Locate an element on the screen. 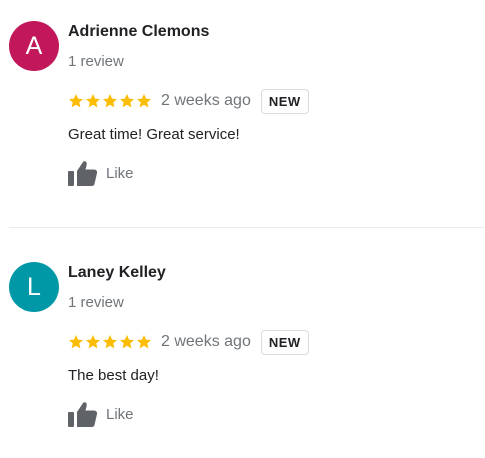  avatar: A is located at coordinates (34, 46).